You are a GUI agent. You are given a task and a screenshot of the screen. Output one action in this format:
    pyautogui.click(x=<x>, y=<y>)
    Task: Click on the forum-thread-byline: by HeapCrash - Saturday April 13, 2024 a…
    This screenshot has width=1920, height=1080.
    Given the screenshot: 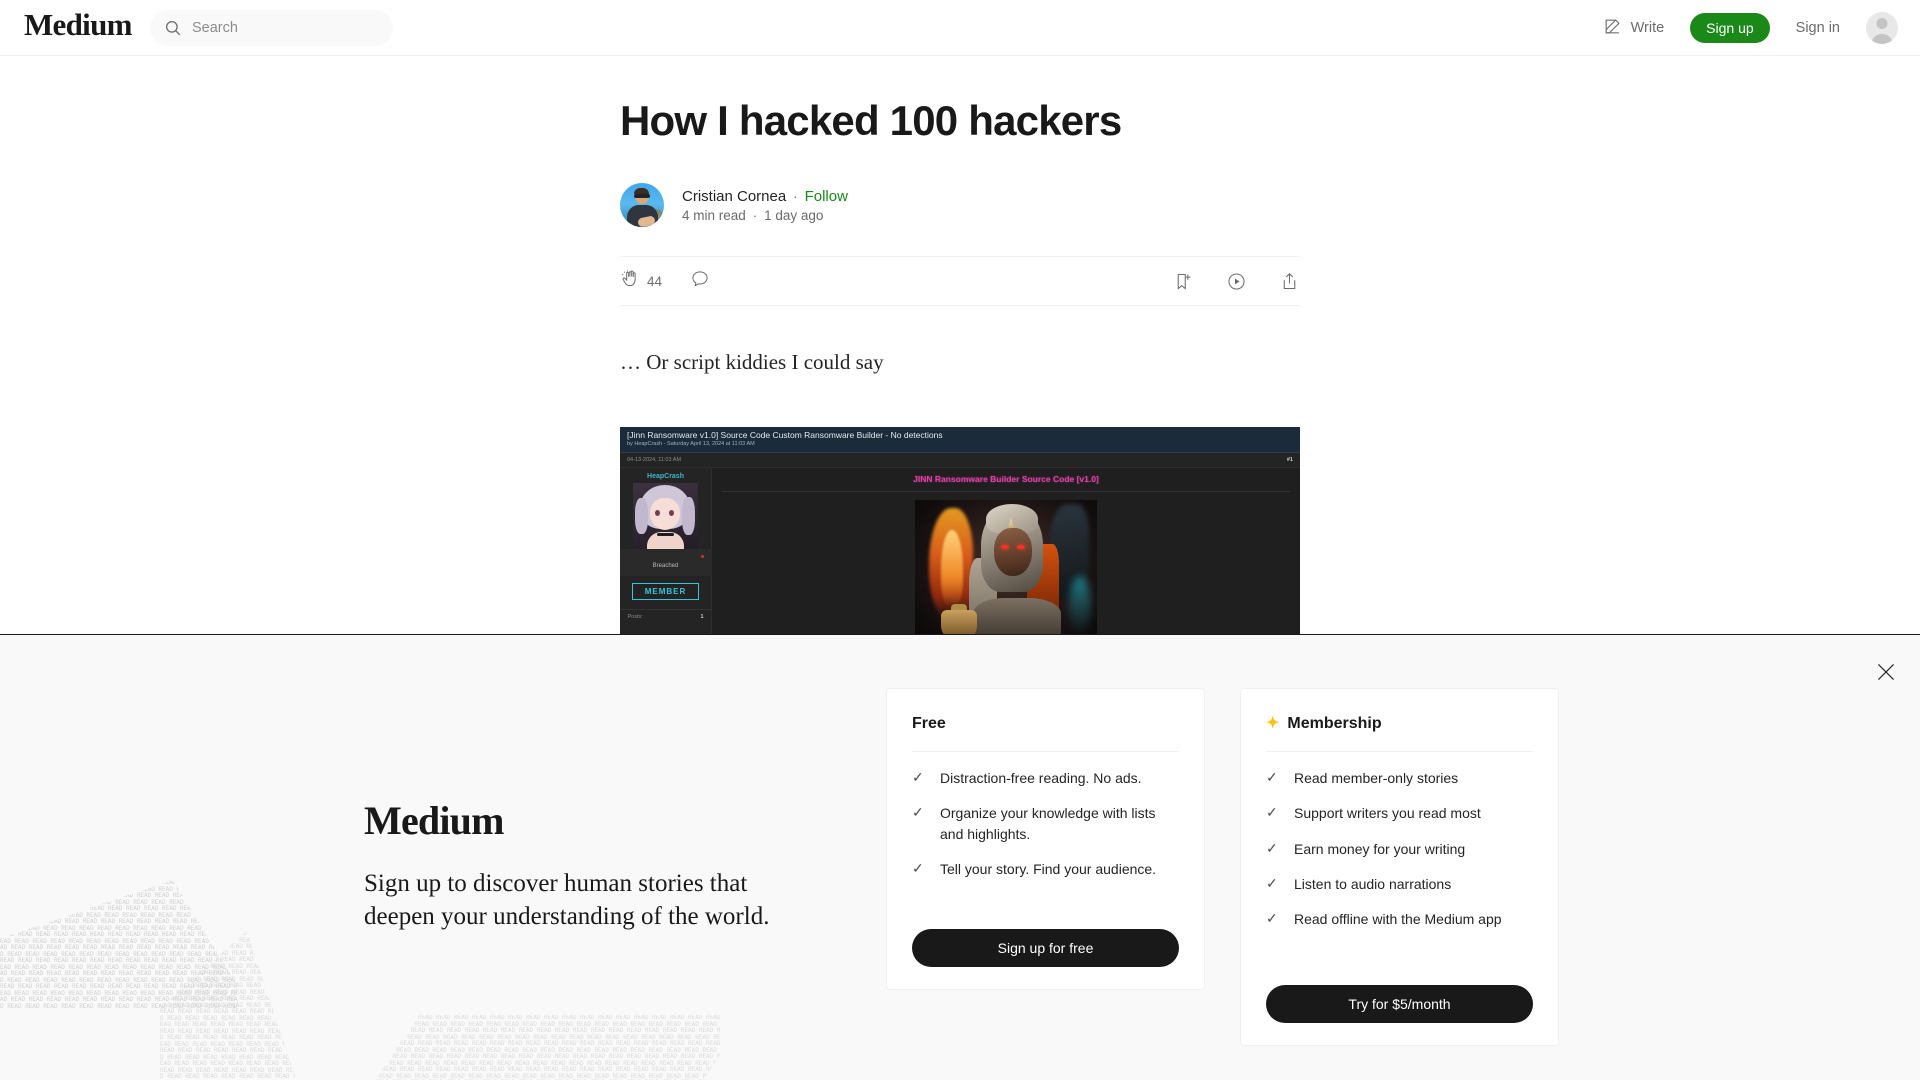 What is the action you would take?
    pyautogui.click(x=691, y=443)
    